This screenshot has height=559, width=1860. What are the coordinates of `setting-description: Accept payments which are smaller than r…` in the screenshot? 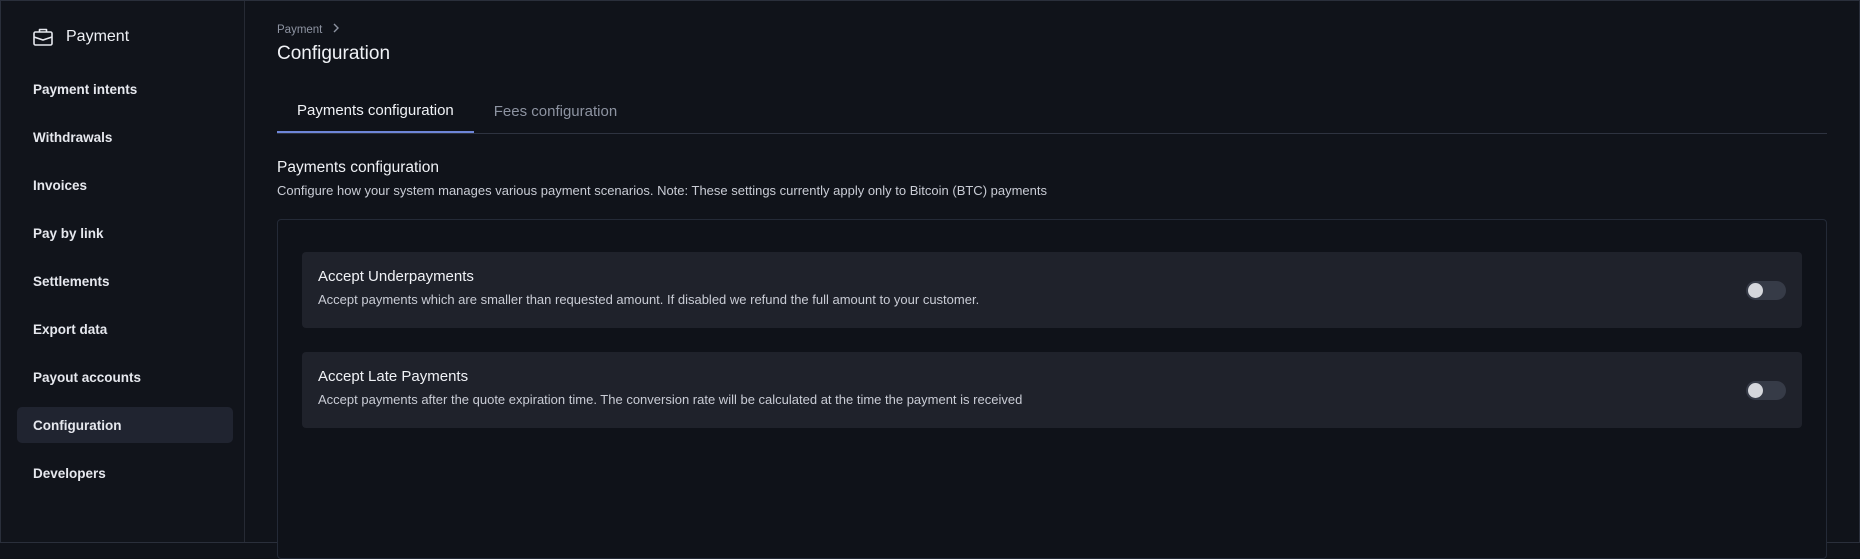 It's located at (649, 299).